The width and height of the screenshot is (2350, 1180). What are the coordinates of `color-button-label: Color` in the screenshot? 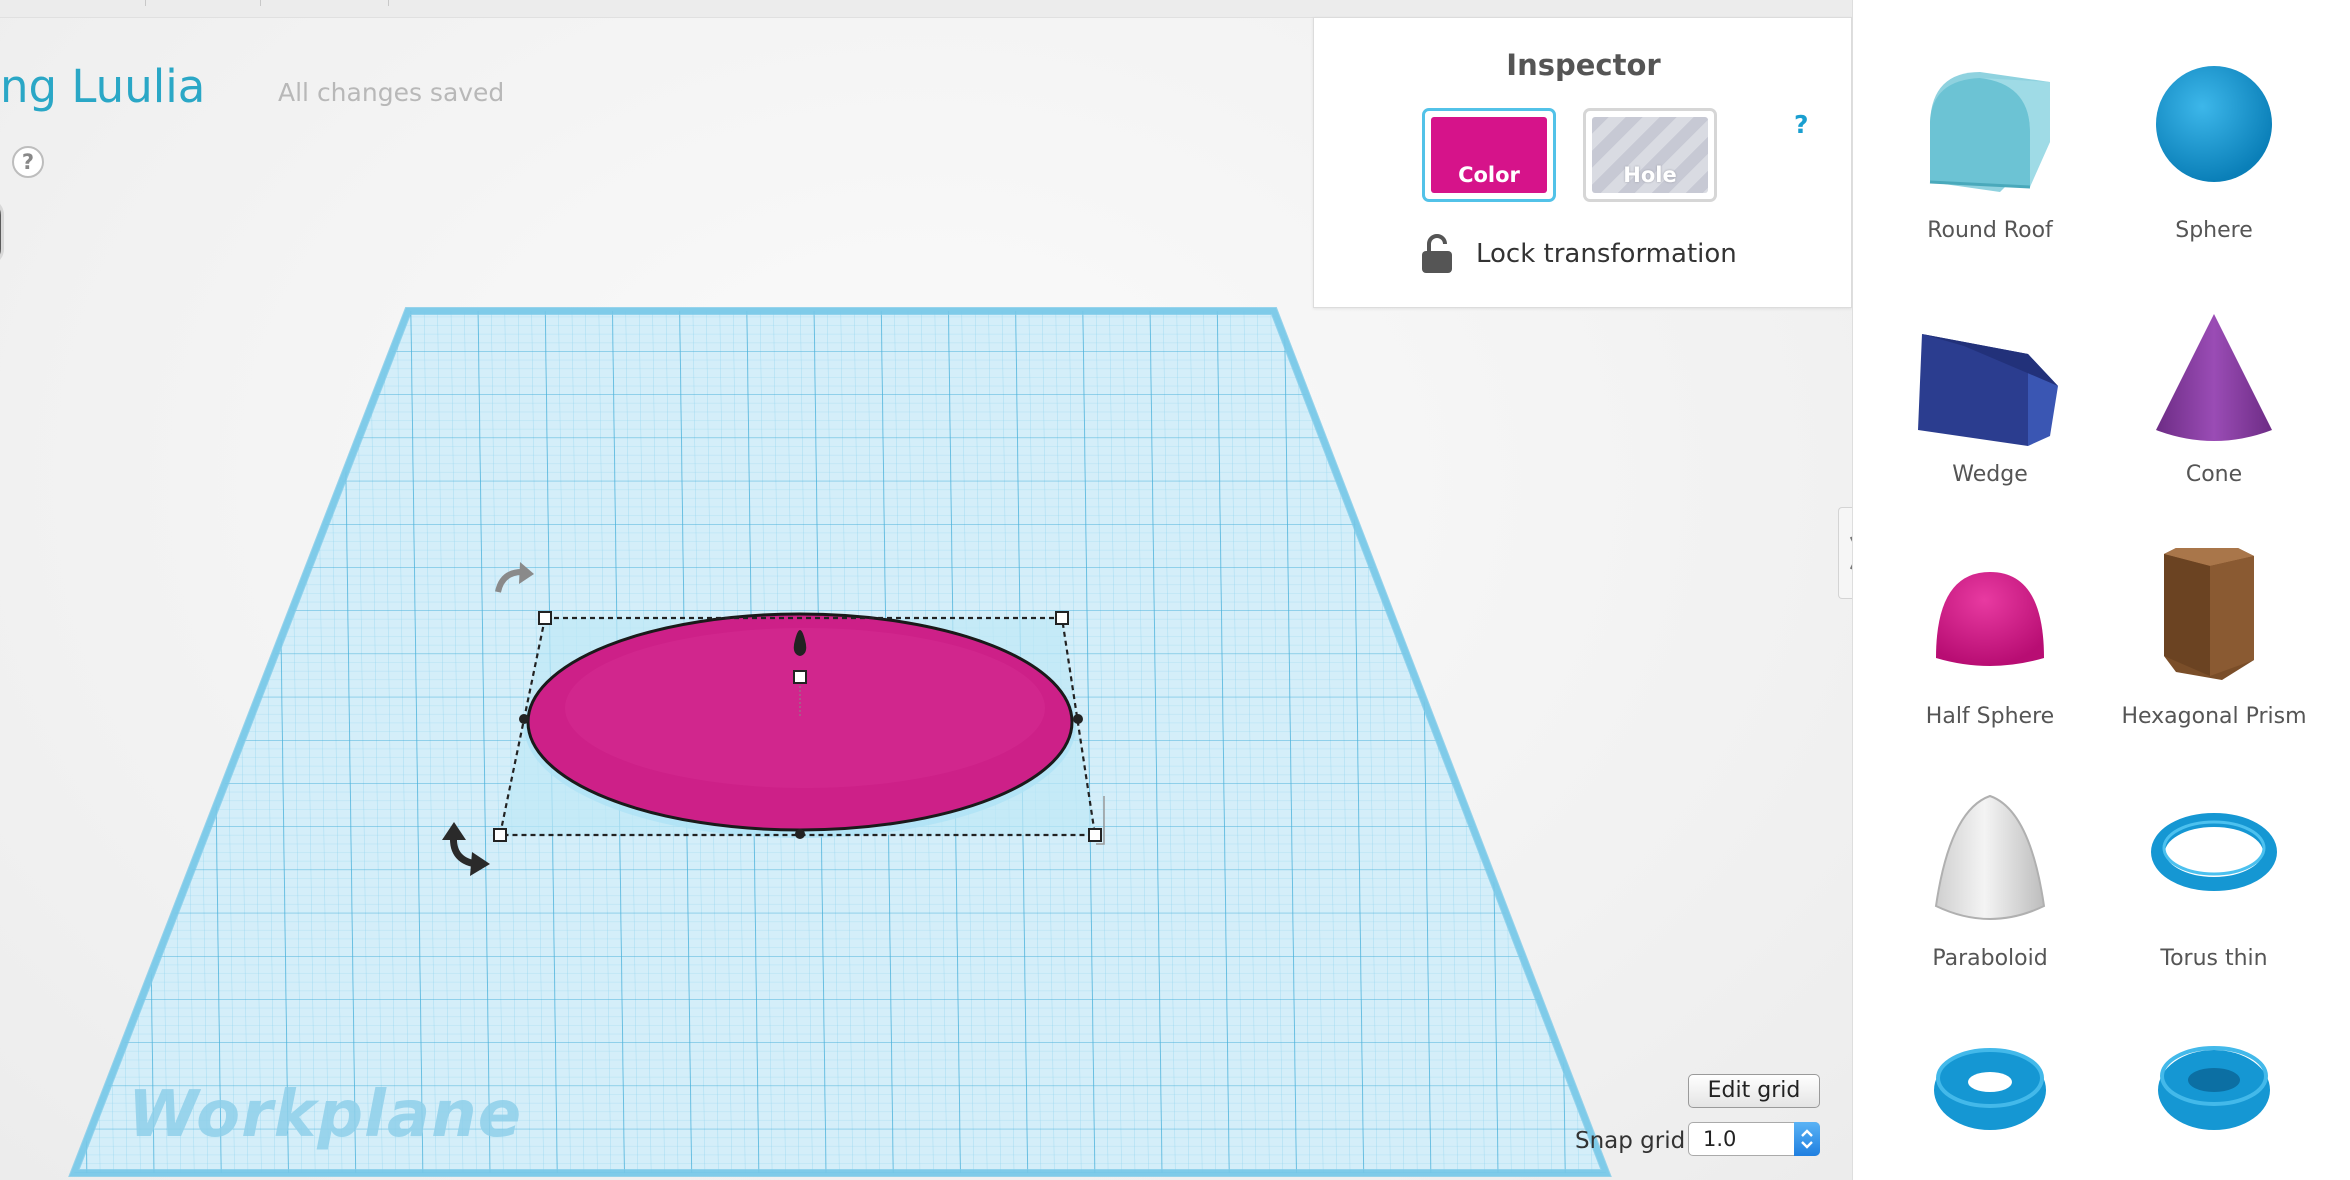 It's located at (1489, 155).